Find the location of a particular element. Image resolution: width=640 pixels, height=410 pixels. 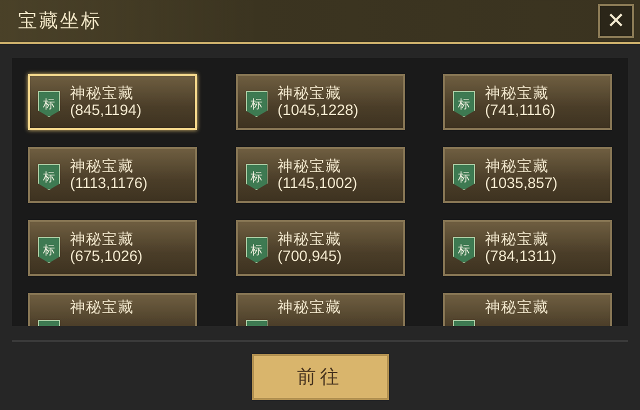

treasure-coords: (1113,1176) is located at coordinates (109, 184).